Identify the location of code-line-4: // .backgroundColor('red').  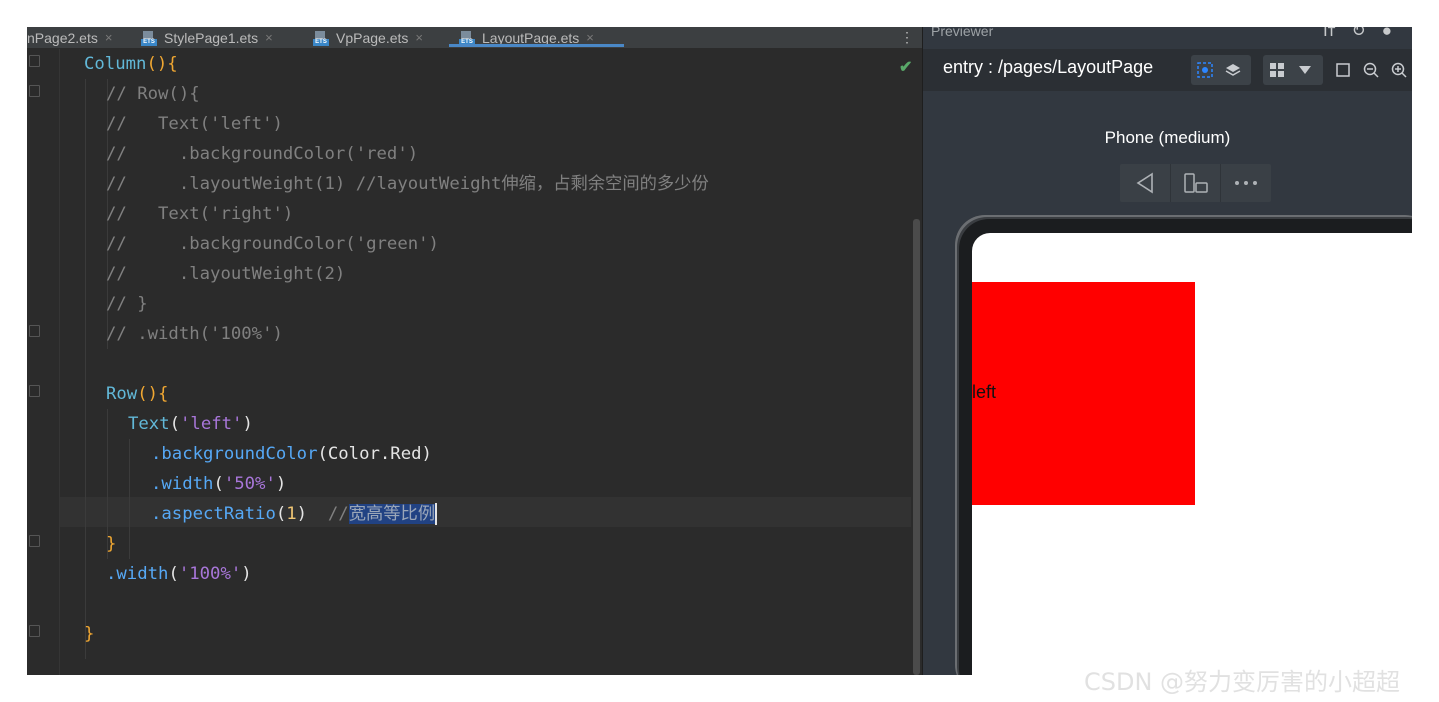
(262, 154).